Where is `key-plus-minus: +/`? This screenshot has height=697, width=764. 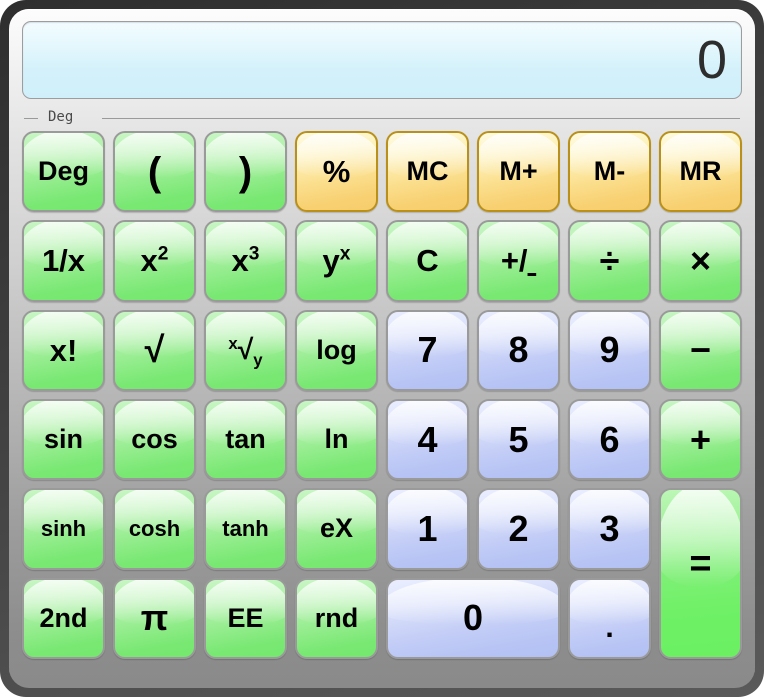
key-plus-minus: +/ is located at coordinates (518, 261).